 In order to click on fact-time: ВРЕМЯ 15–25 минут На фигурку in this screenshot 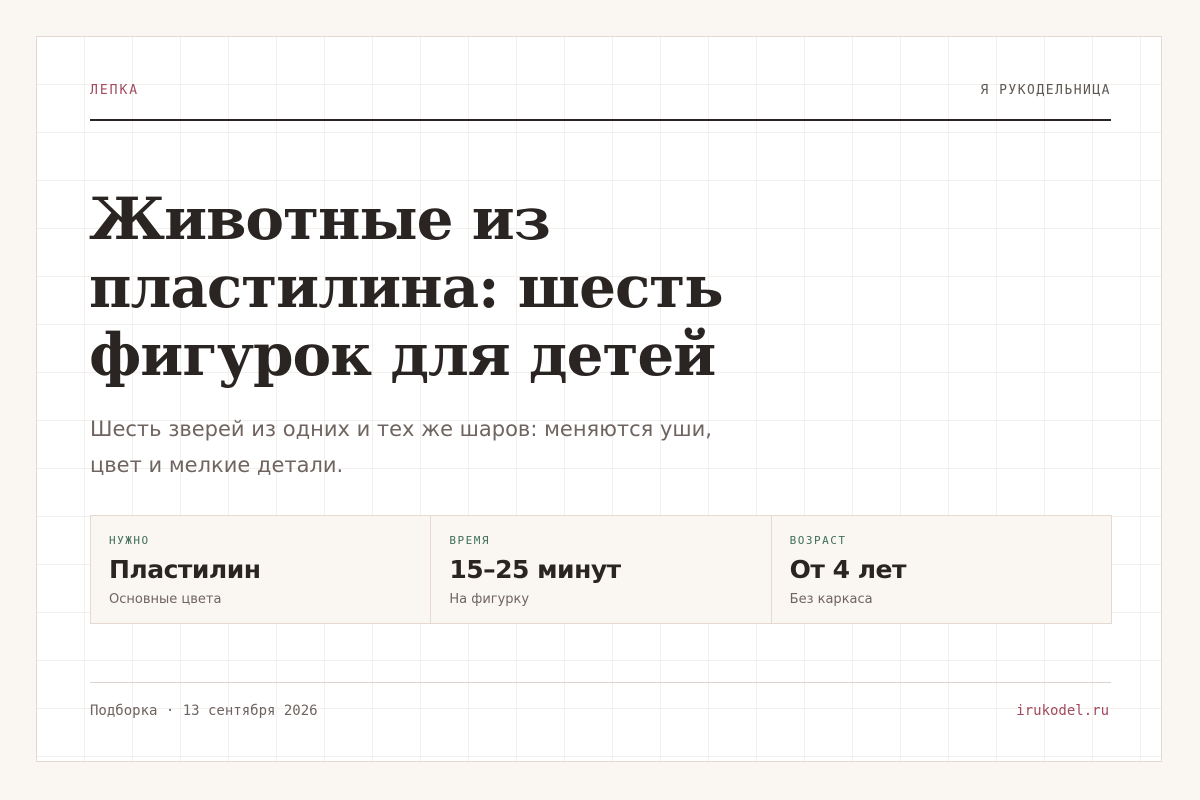, I will do `click(600, 569)`.